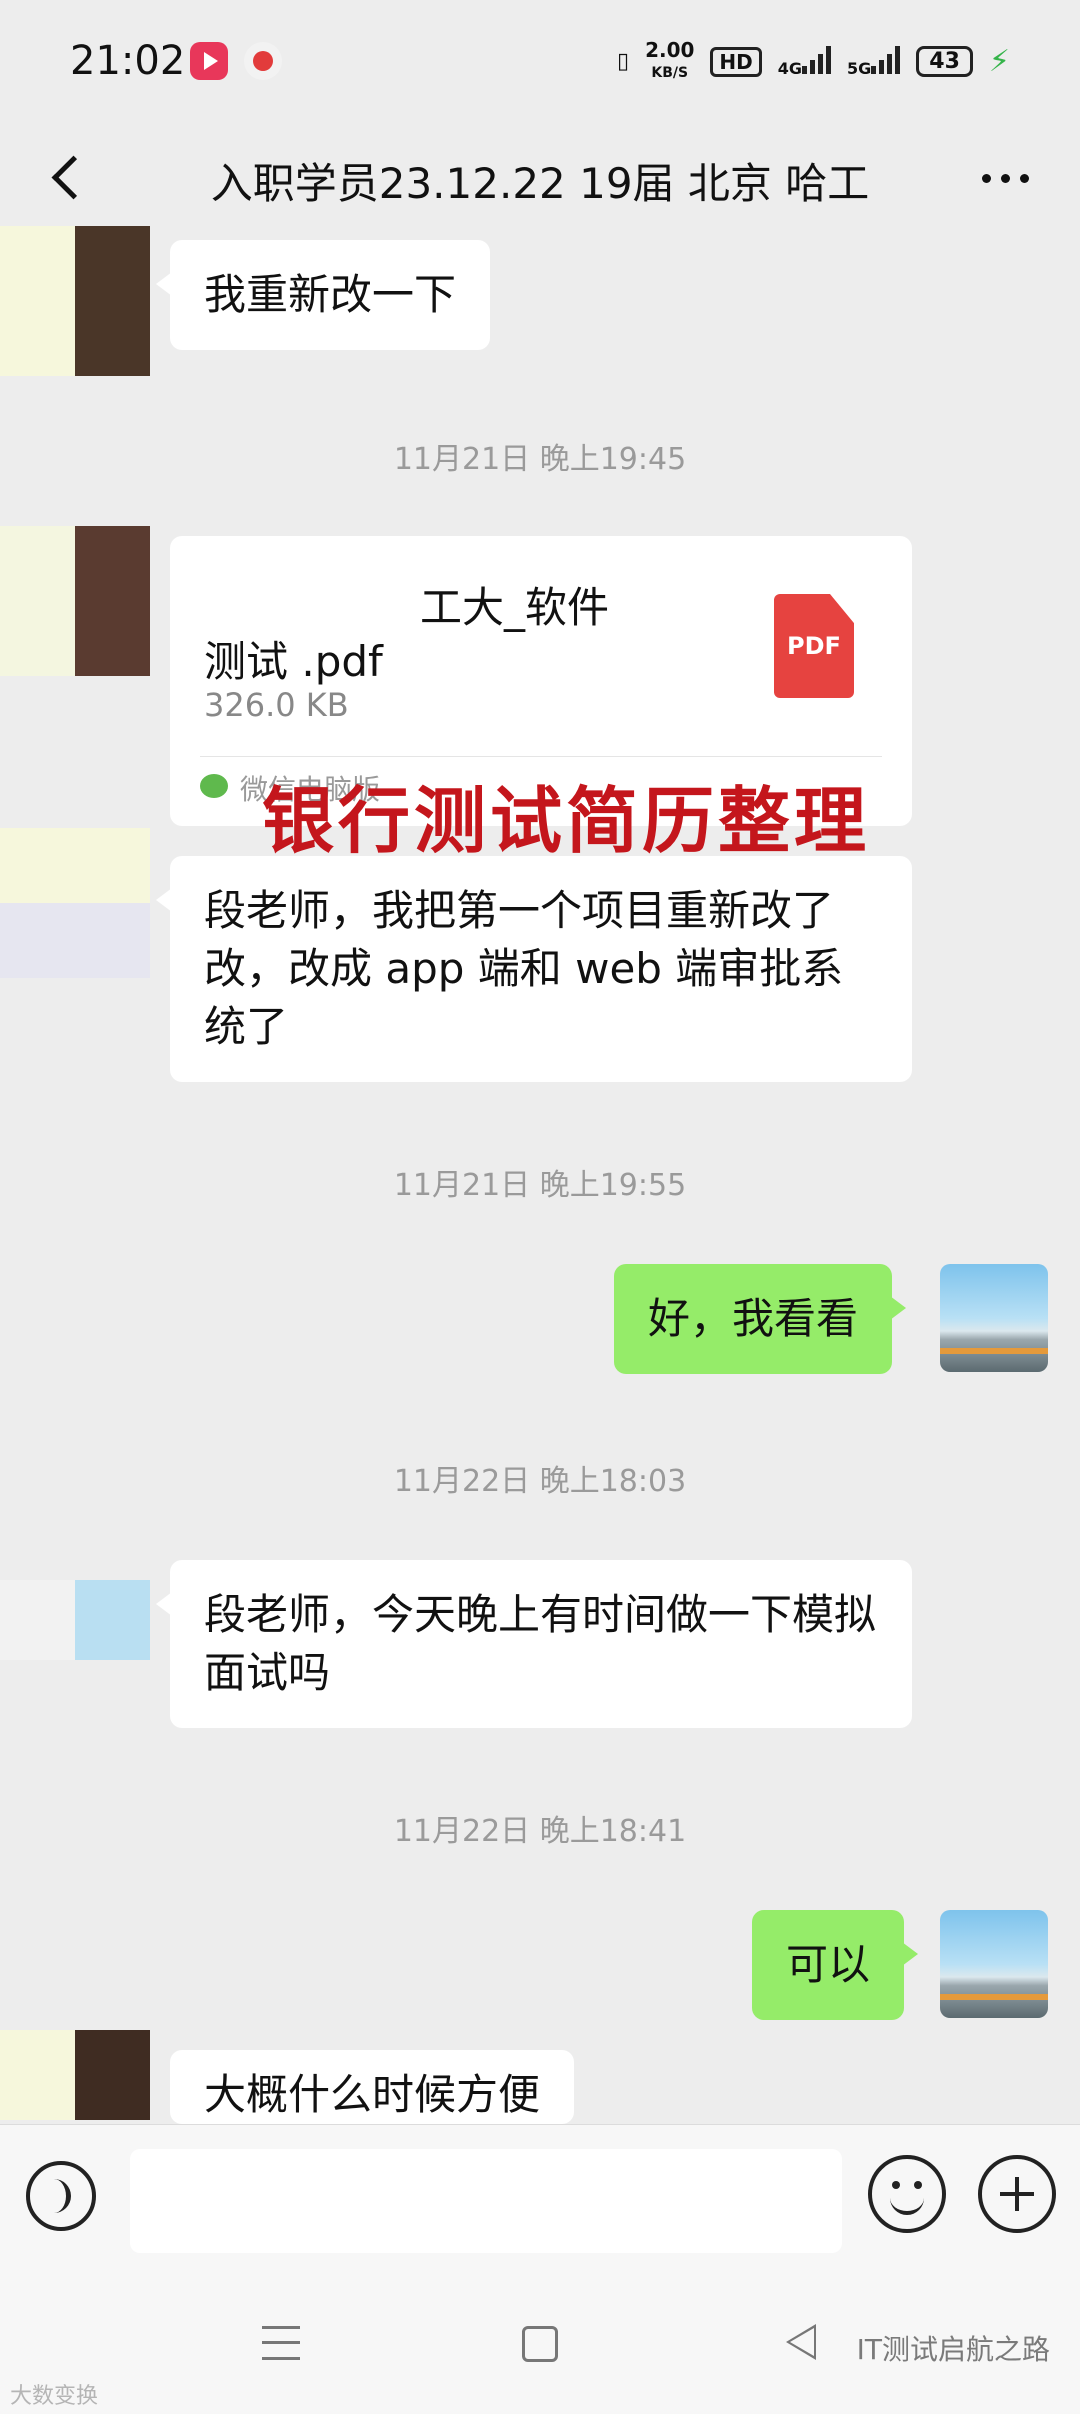 The image size is (1080, 2414). I want to click on file-size: 326.0 KB, so click(276, 705).